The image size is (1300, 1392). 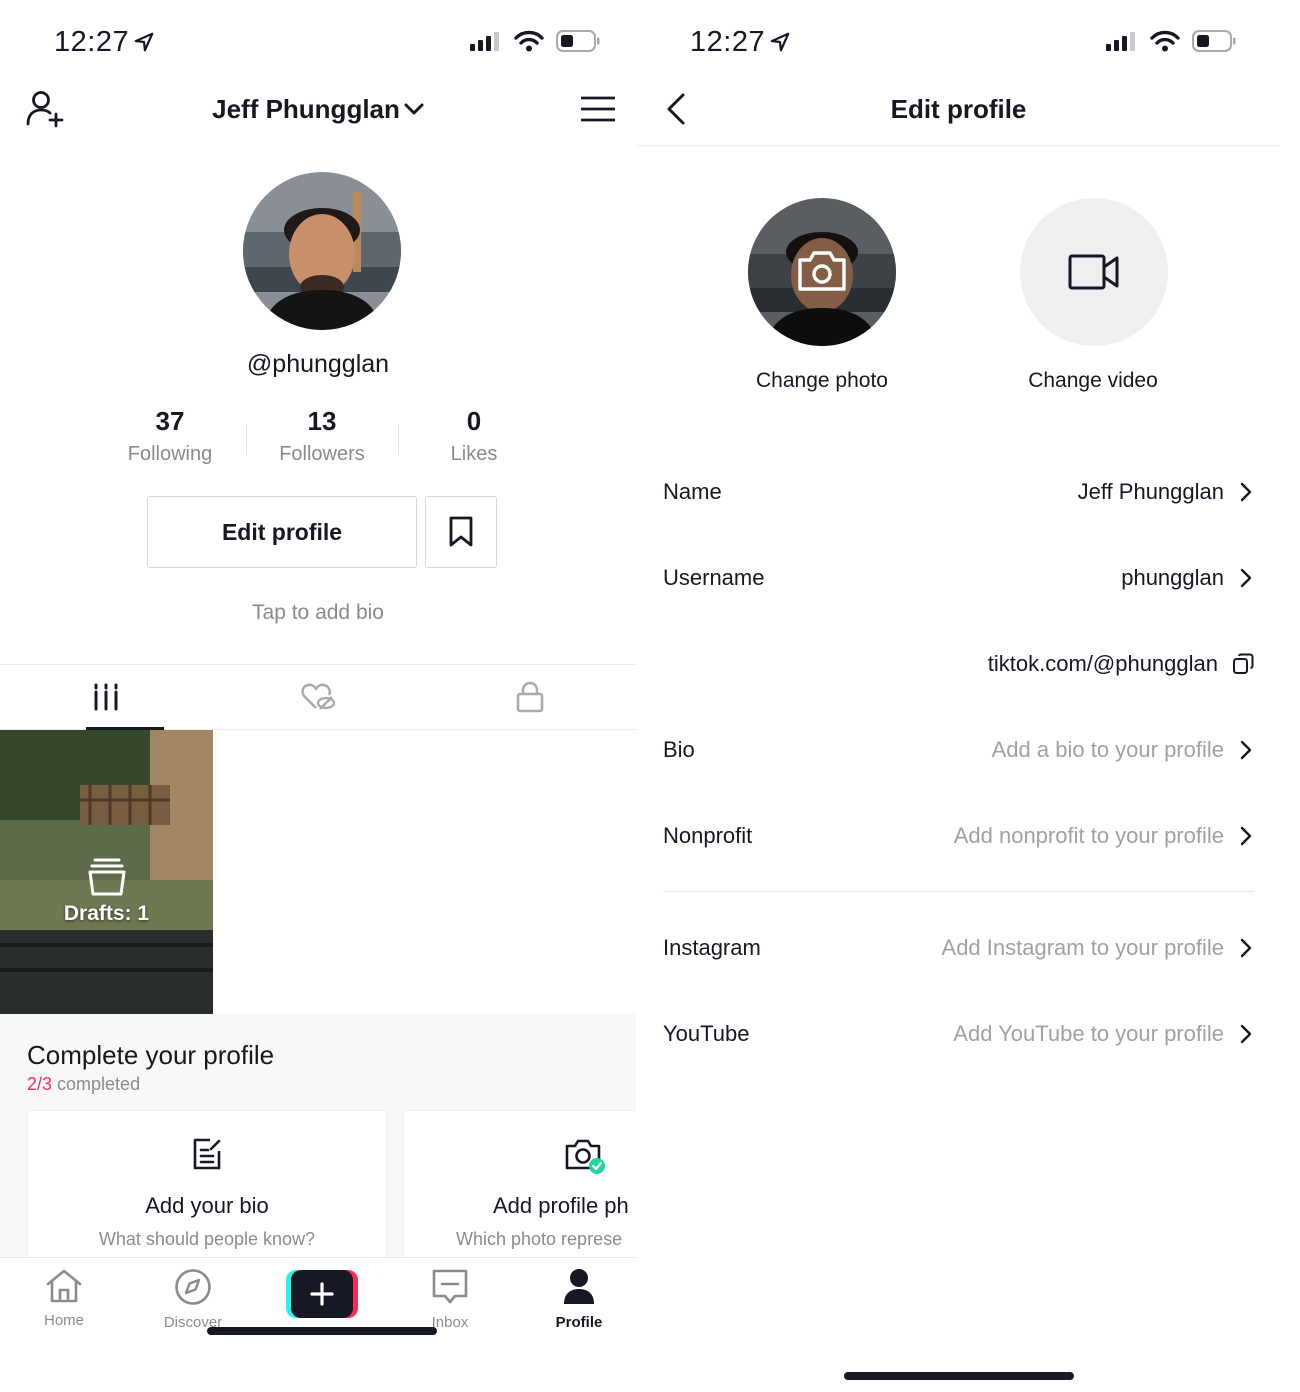 I want to click on add-bio-hint: Tap to add bio, so click(x=318, y=613).